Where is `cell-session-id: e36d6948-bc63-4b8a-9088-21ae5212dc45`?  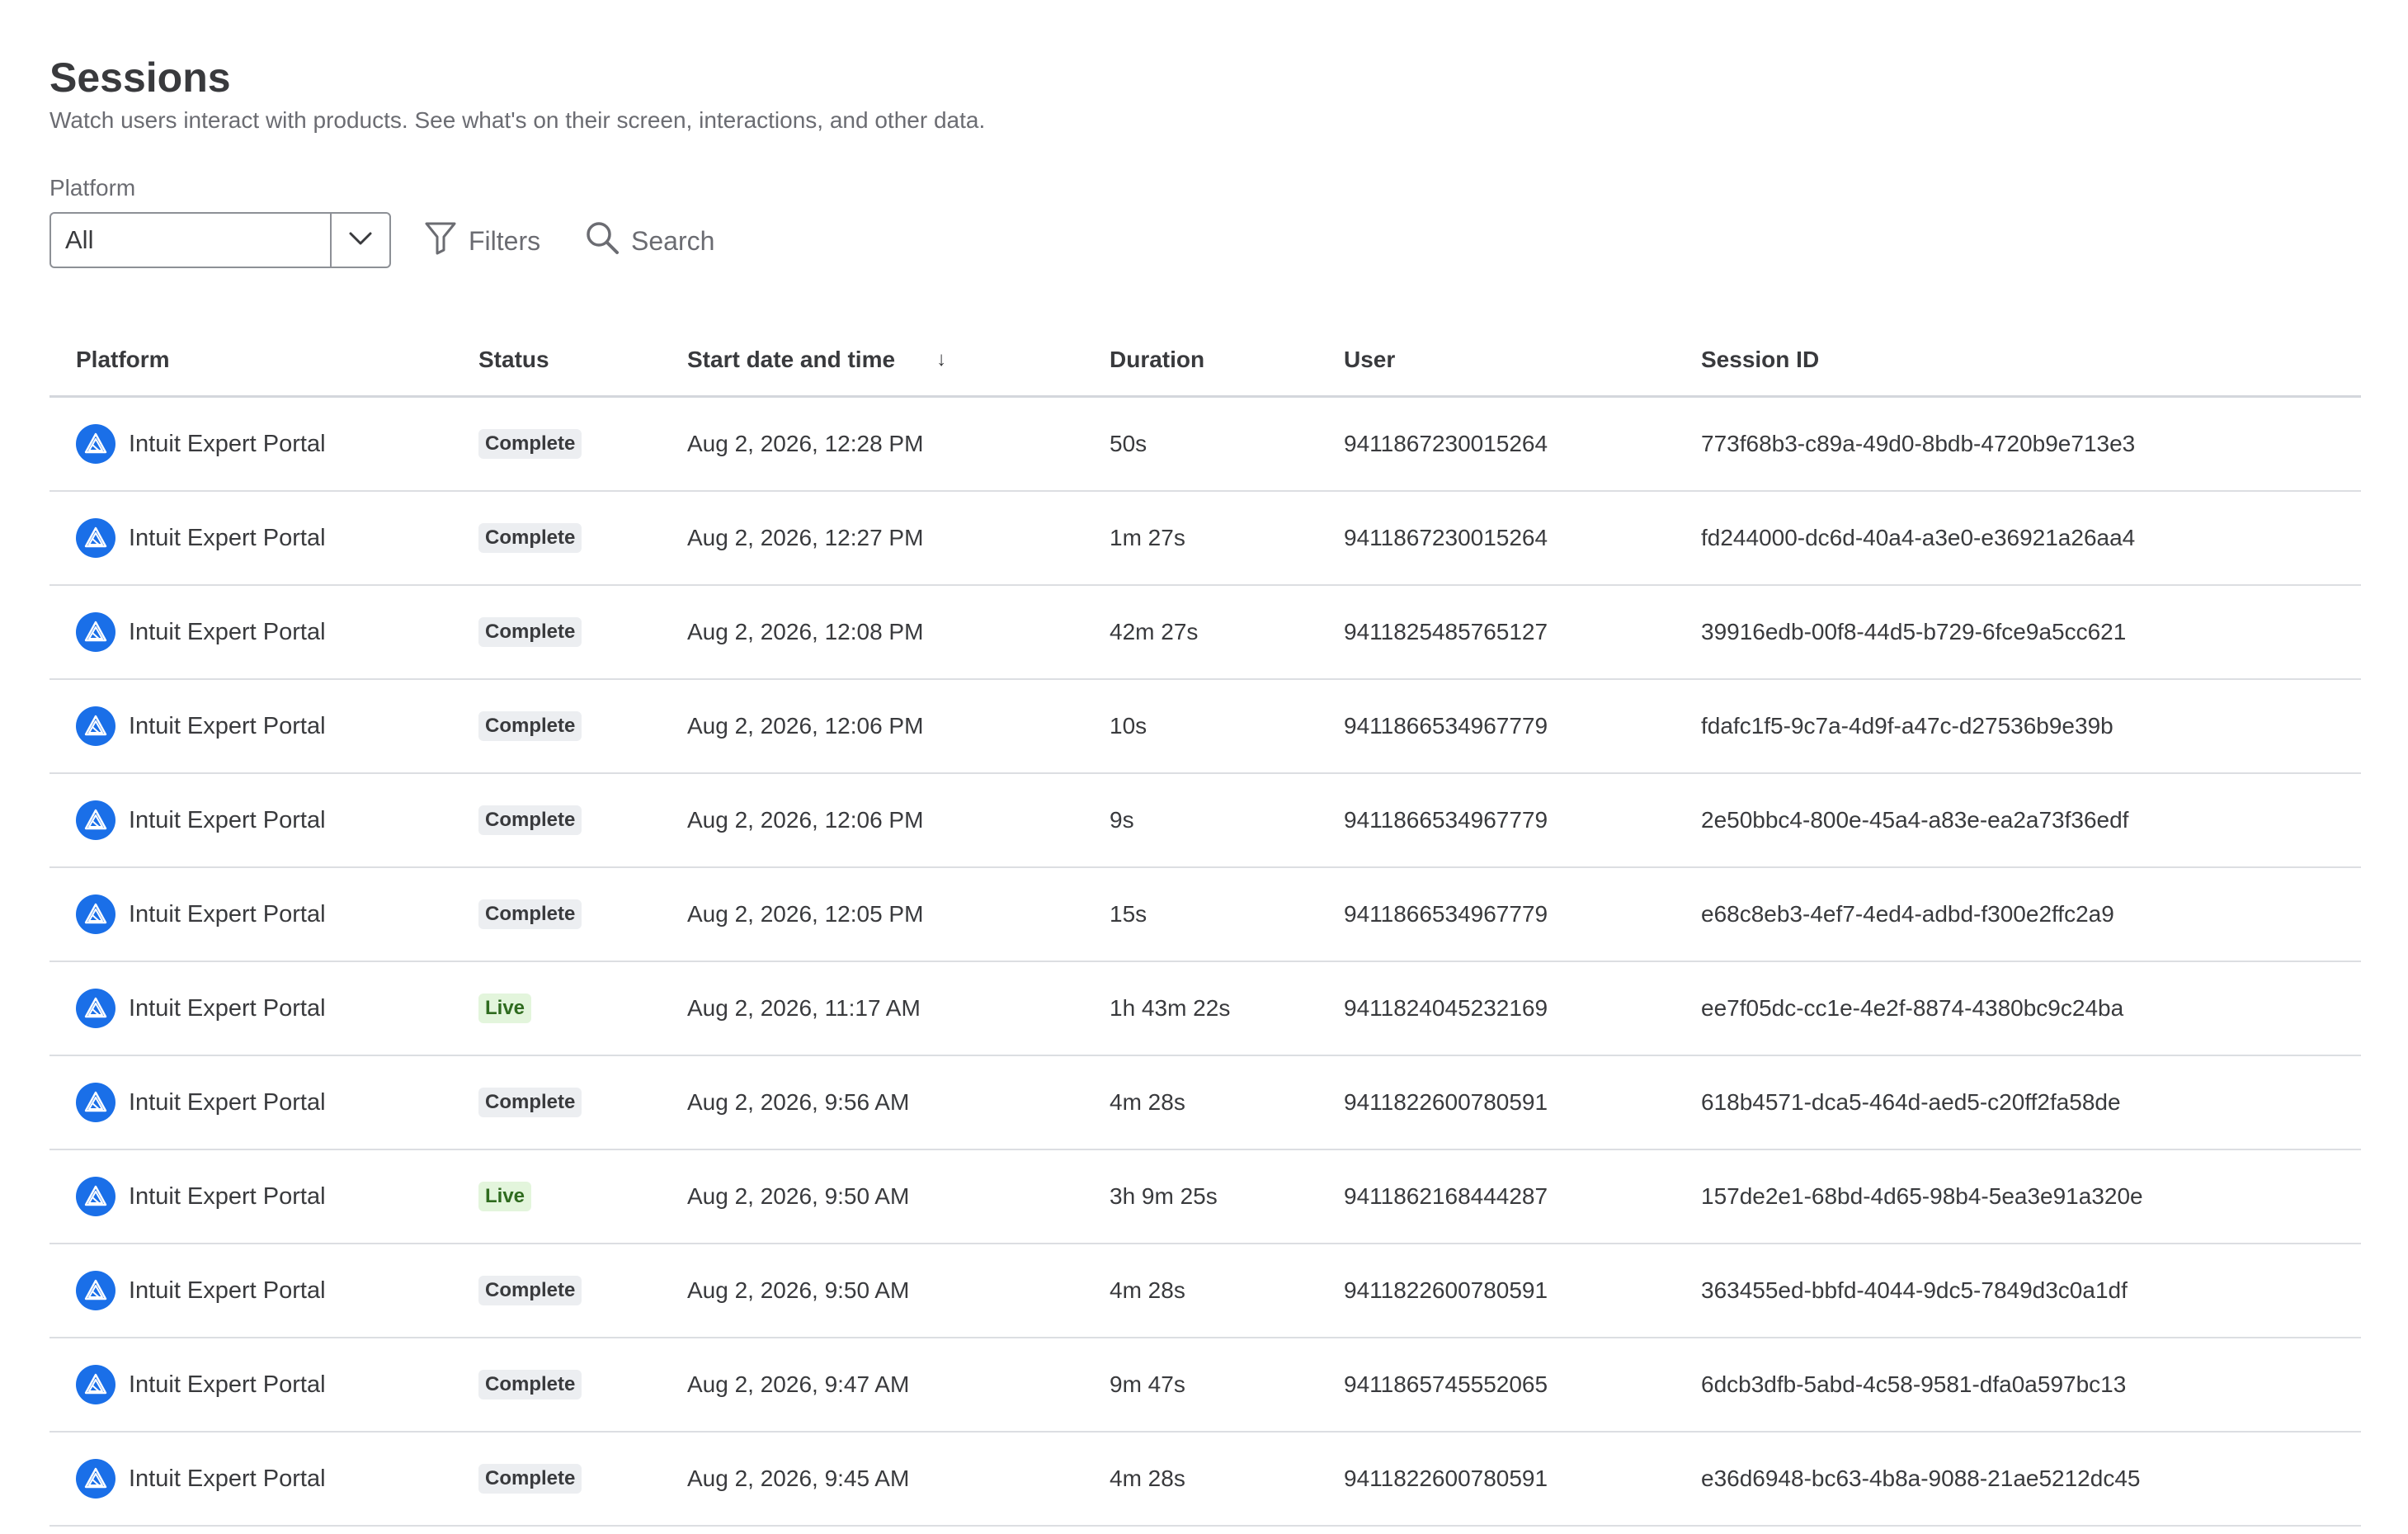 cell-session-id: e36d6948-bc63-4b8a-9088-21ae5212dc45 is located at coordinates (1921, 1479).